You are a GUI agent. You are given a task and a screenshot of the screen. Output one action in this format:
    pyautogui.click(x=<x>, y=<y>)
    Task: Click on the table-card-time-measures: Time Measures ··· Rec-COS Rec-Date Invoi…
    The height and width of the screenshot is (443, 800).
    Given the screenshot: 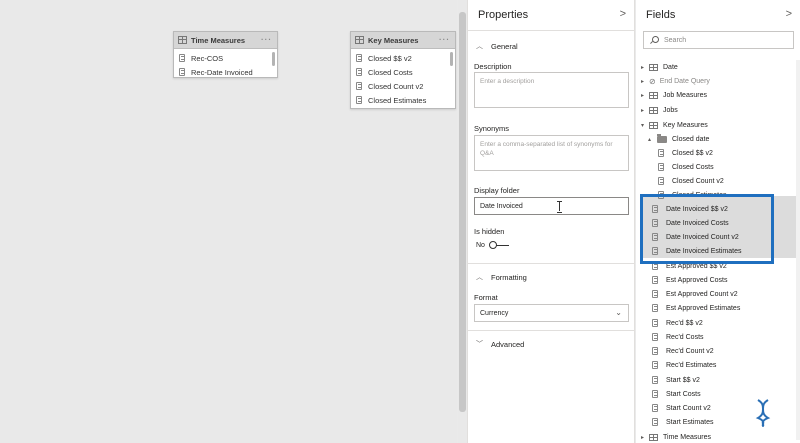 What is the action you would take?
    pyautogui.click(x=225, y=54)
    